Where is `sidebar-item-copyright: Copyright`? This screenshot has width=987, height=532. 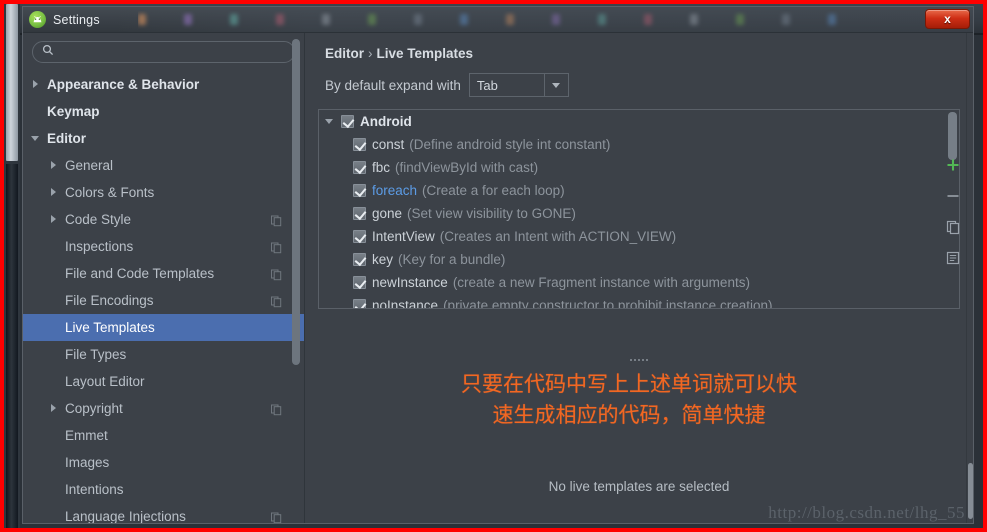
sidebar-item-copyright: Copyright is located at coordinates (163, 408).